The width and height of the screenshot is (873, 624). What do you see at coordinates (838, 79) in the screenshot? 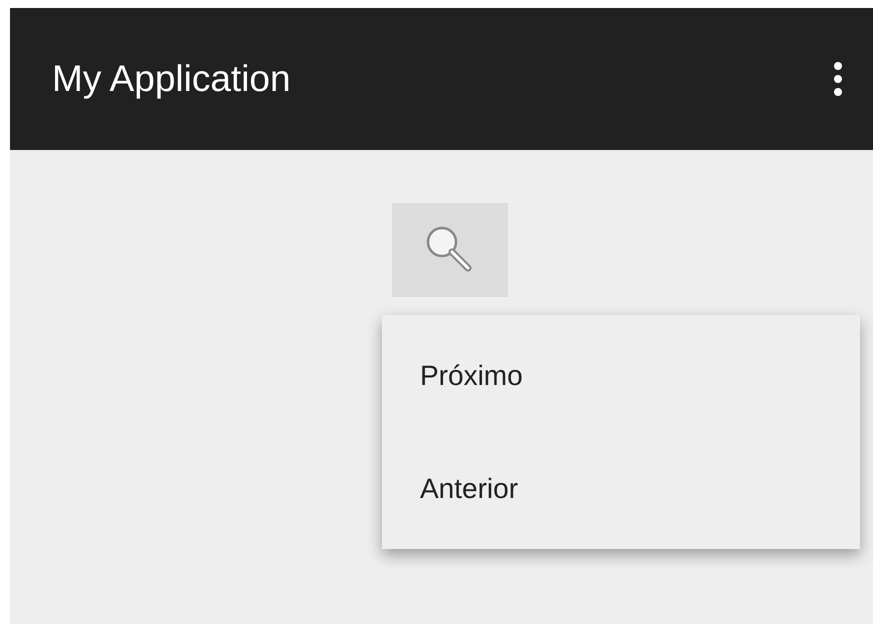
I see `more-vertical-icon` at bounding box center [838, 79].